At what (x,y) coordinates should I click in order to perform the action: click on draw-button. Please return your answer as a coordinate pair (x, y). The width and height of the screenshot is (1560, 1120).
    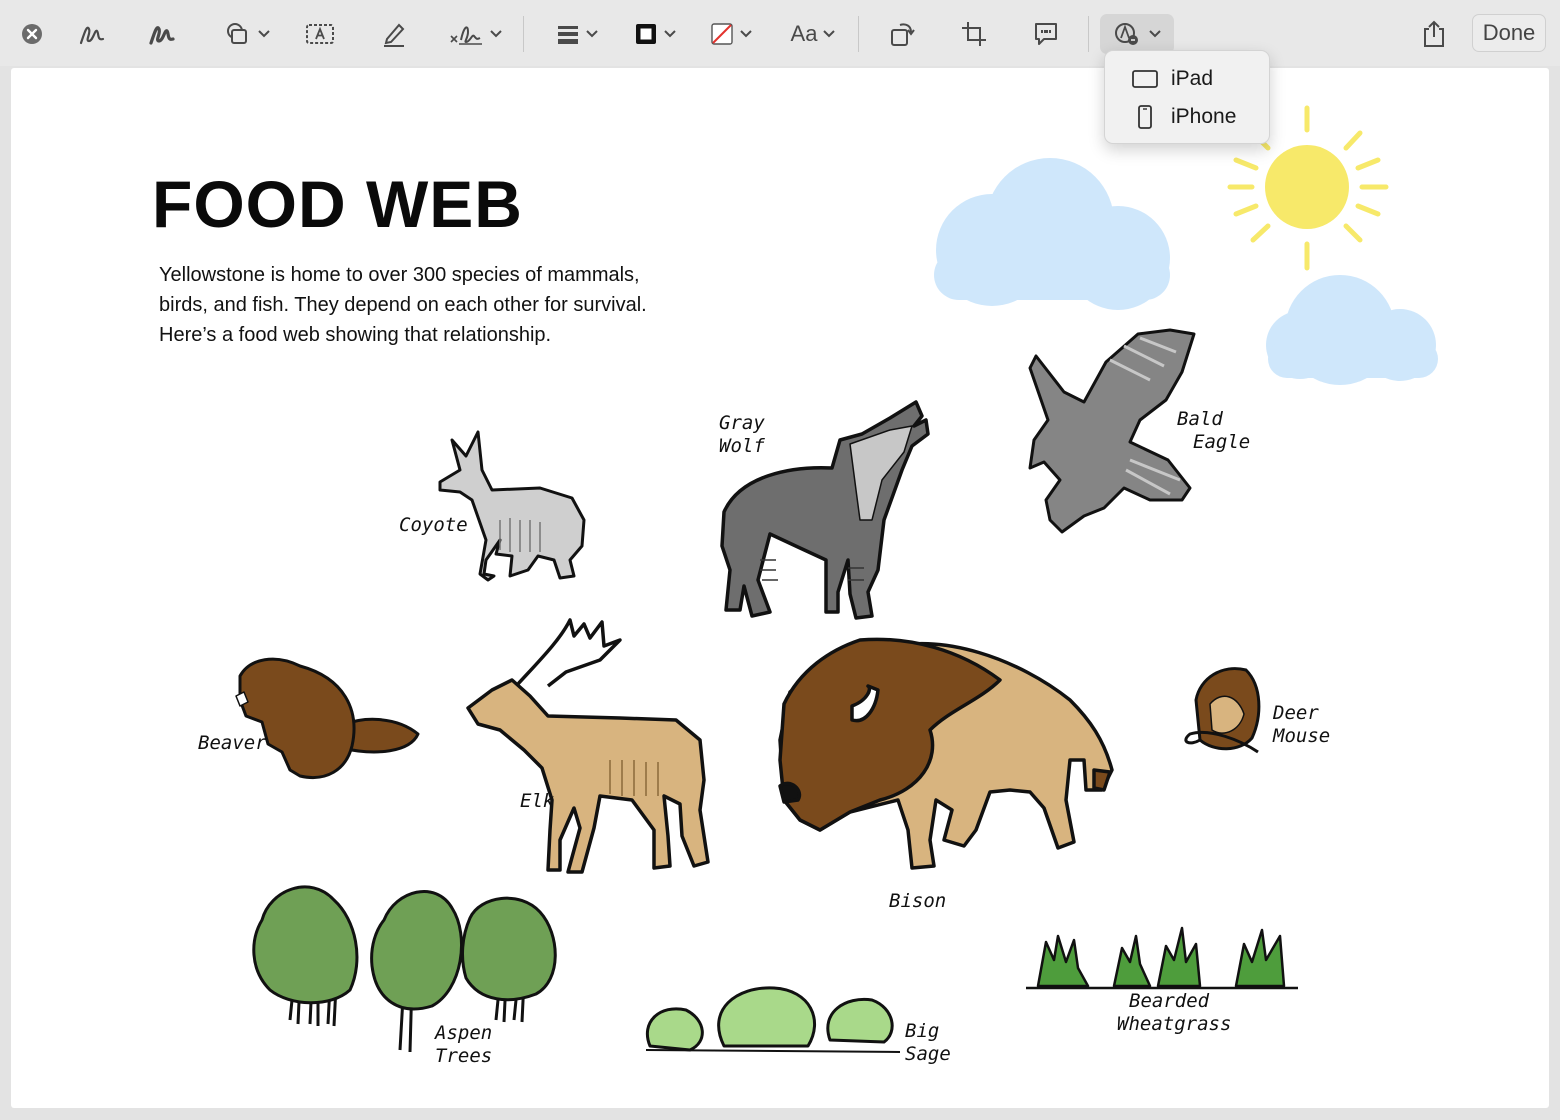
    Looking at the image, I should click on (162, 34).